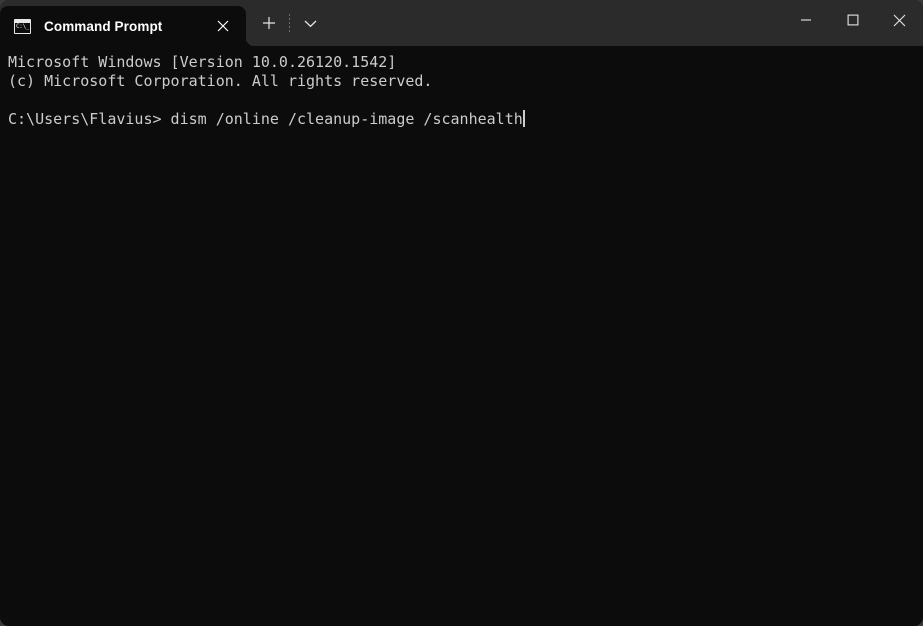 This screenshot has height=626, width=923. I want to click on minimize-button, so click(805, 20).